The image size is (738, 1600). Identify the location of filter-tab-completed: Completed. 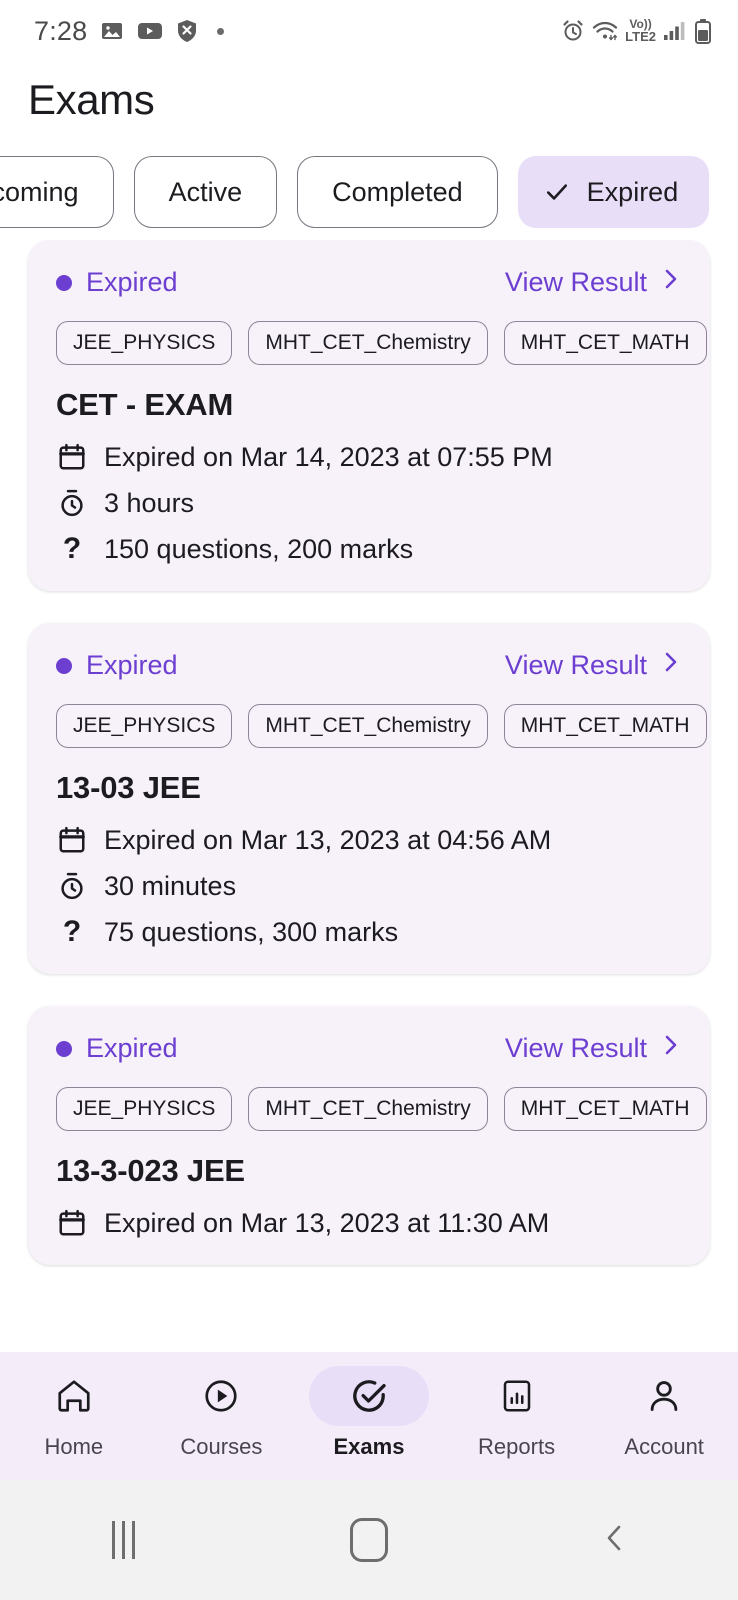
(397, 192).